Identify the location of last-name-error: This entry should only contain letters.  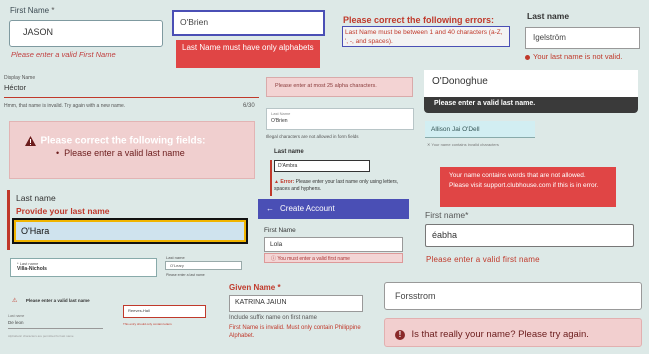
(147, 324).